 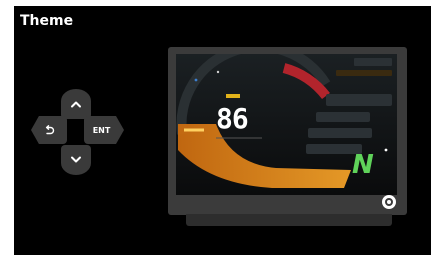 I want to click on chevron-down-icon, so click(x=76, y=159).